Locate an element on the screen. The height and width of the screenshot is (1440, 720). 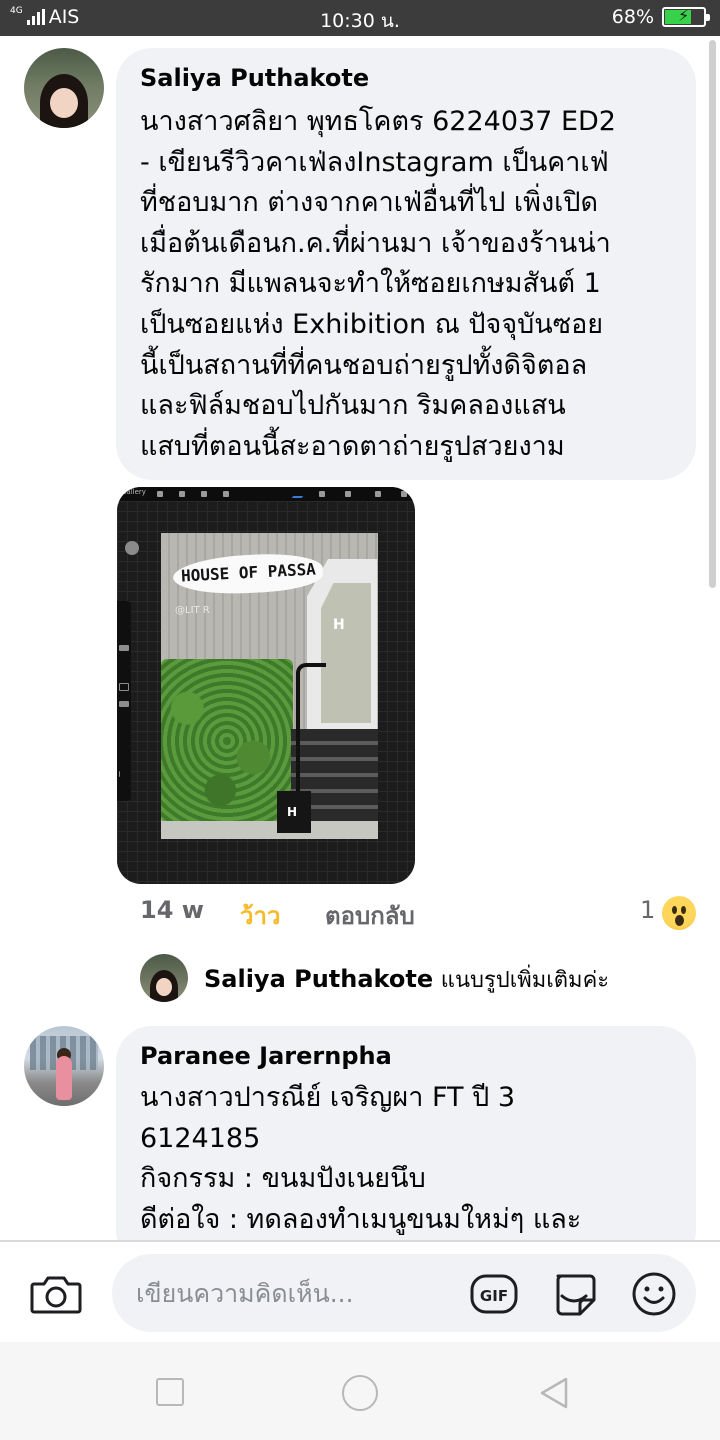
comment-composer: GIF is located at coordinates (360, 1292).